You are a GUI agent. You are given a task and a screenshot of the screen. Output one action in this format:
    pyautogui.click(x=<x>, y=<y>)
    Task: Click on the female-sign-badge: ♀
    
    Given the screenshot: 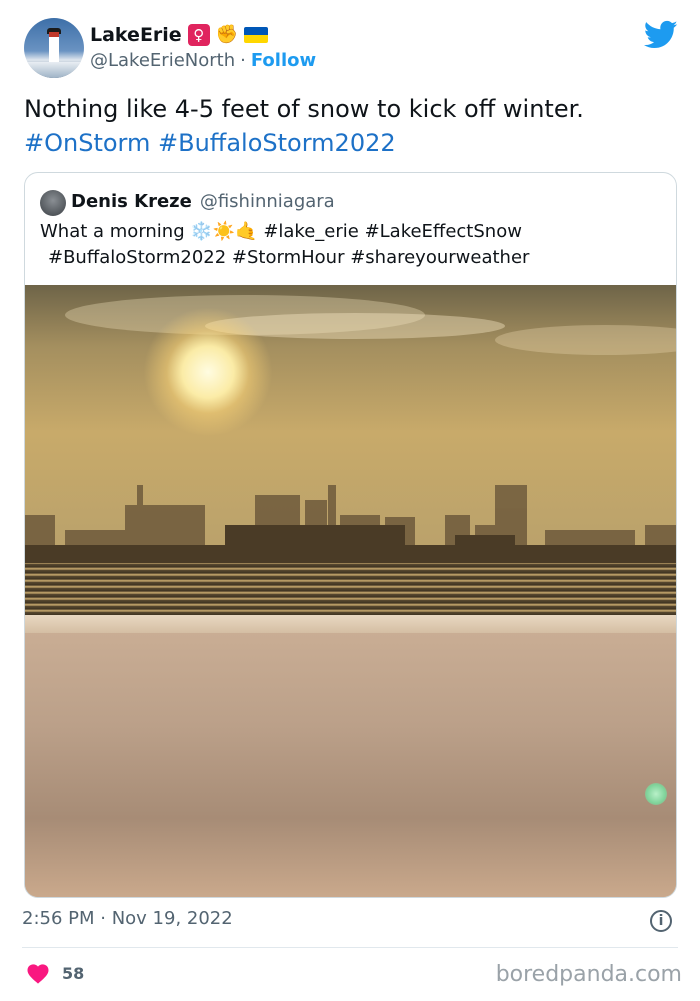 What is the action you would take?
    pyautogui.click(x=198, y=35)
    